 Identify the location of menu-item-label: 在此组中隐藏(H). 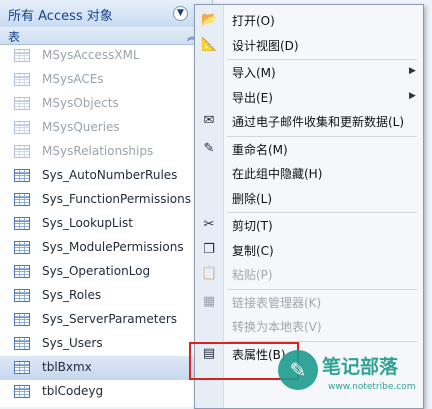
(277, 174).